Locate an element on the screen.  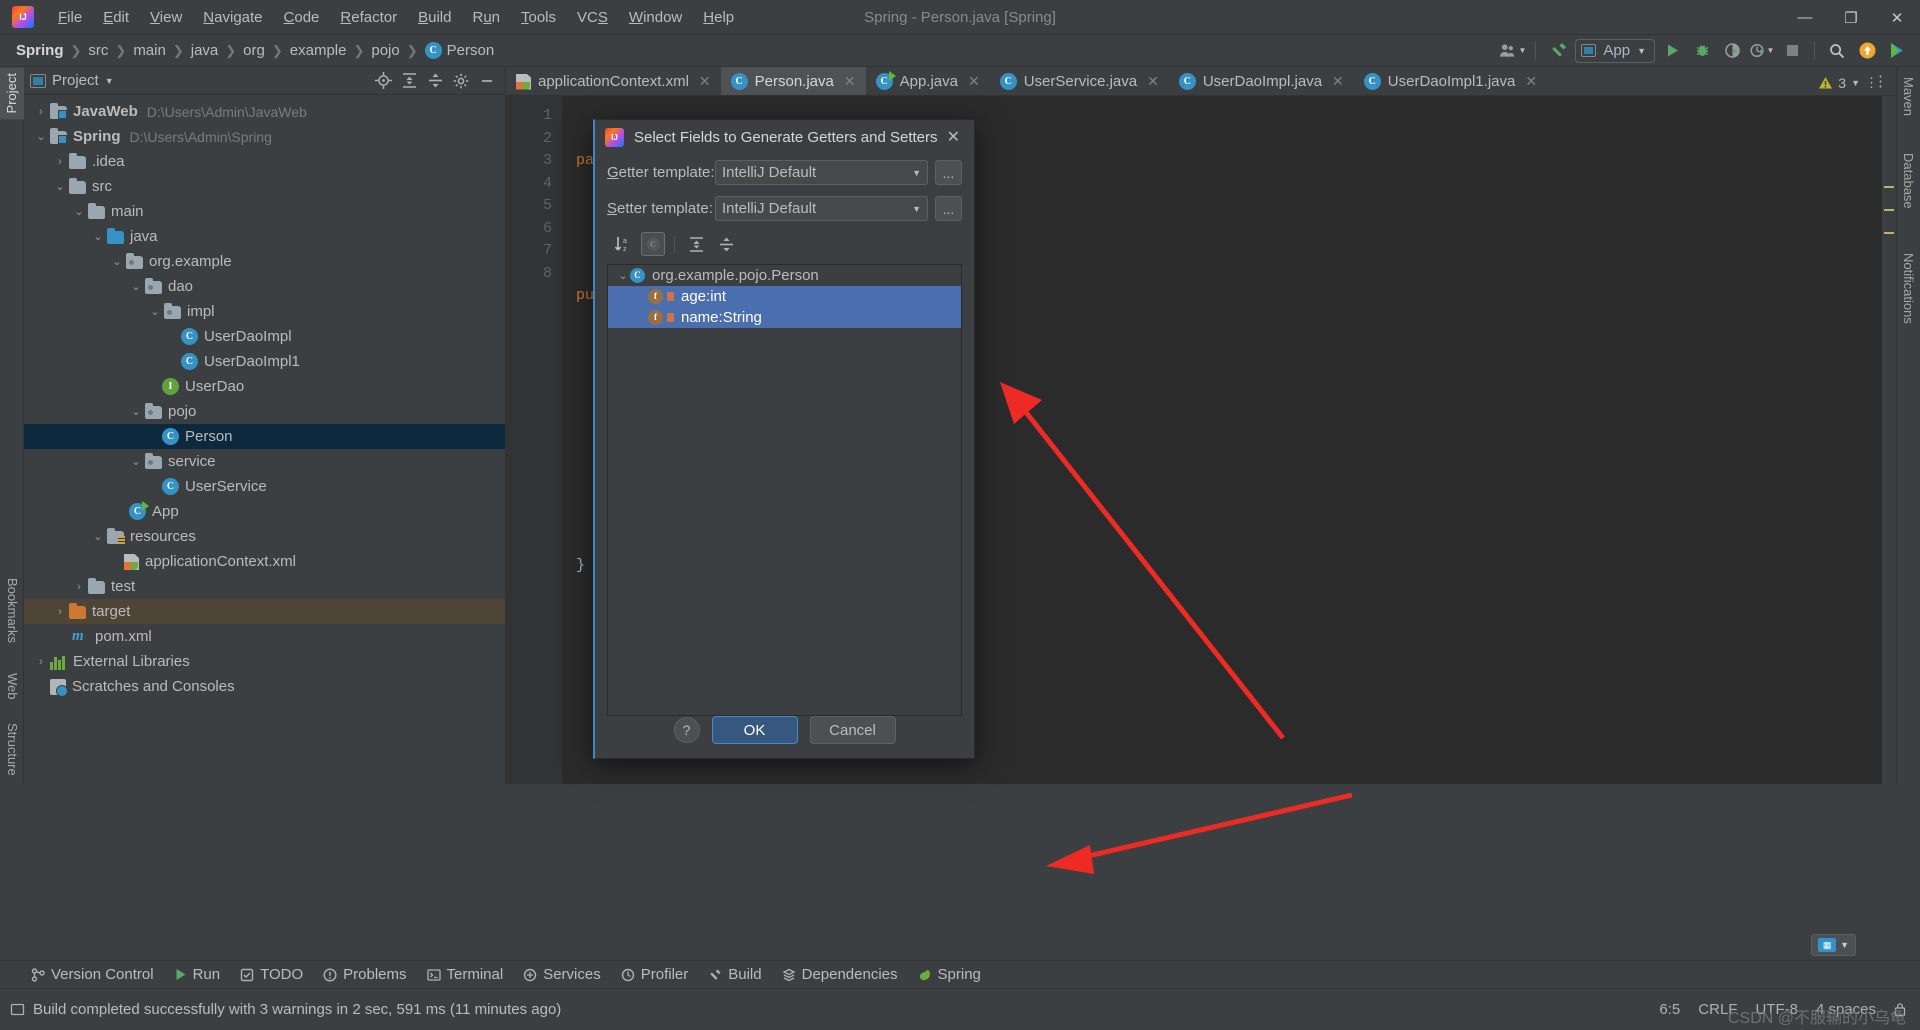
hide-panel-icon is located at coordinates (487, 81).